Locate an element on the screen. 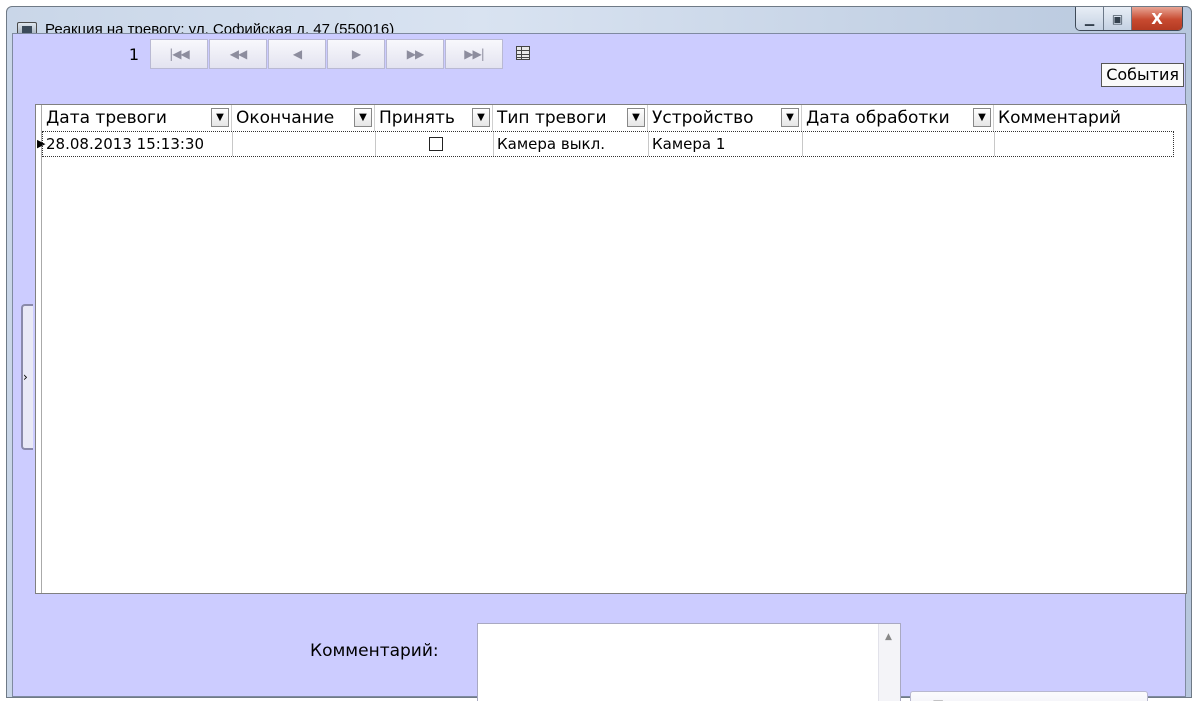 The width and height of the screenshot is (1196, 701). last-page-button: ▶▶| is located at coordinates (474, 54).